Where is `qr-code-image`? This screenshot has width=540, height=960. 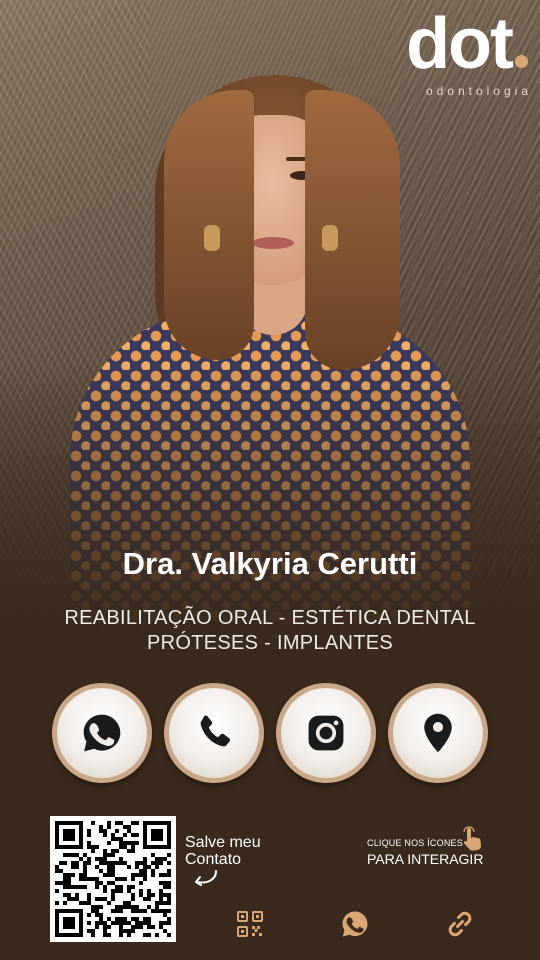
qr-code-image is located at coordinates (113, 879).